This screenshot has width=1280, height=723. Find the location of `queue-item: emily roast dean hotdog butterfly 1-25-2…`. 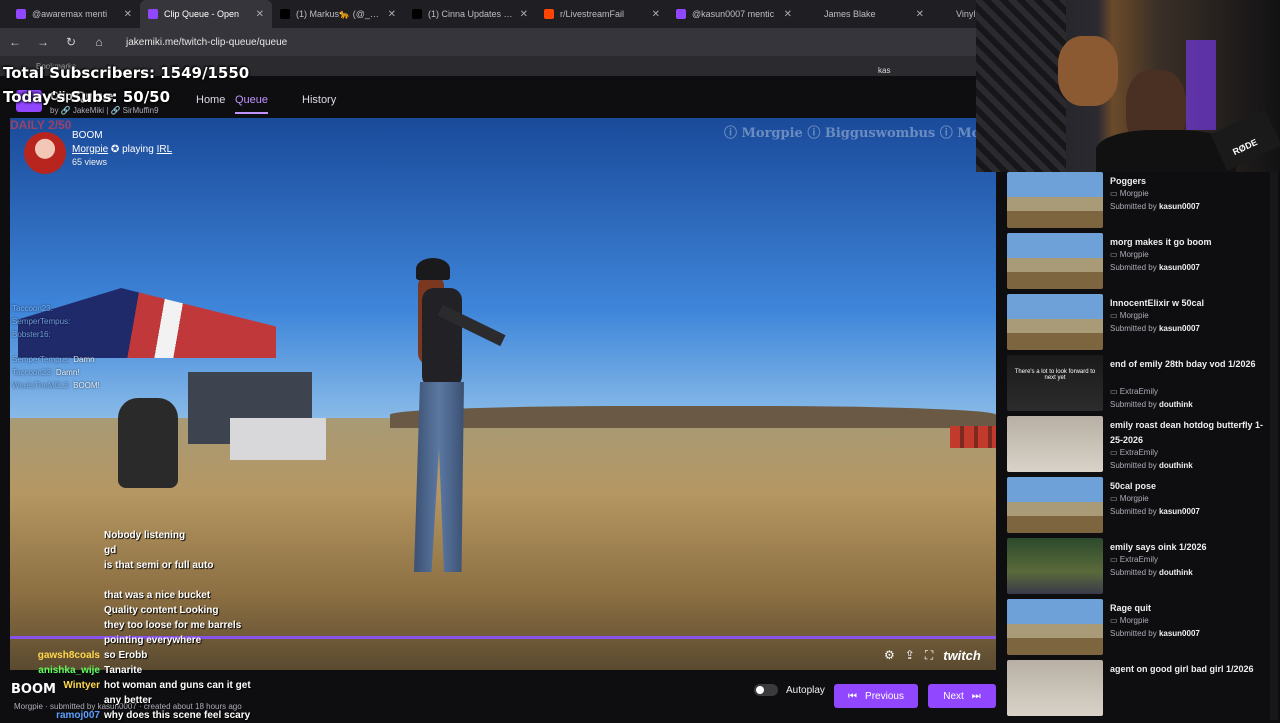

queue-item: emily roast dean hotdog butterfly 1-25-2… is located at coordinates (1142, 445).